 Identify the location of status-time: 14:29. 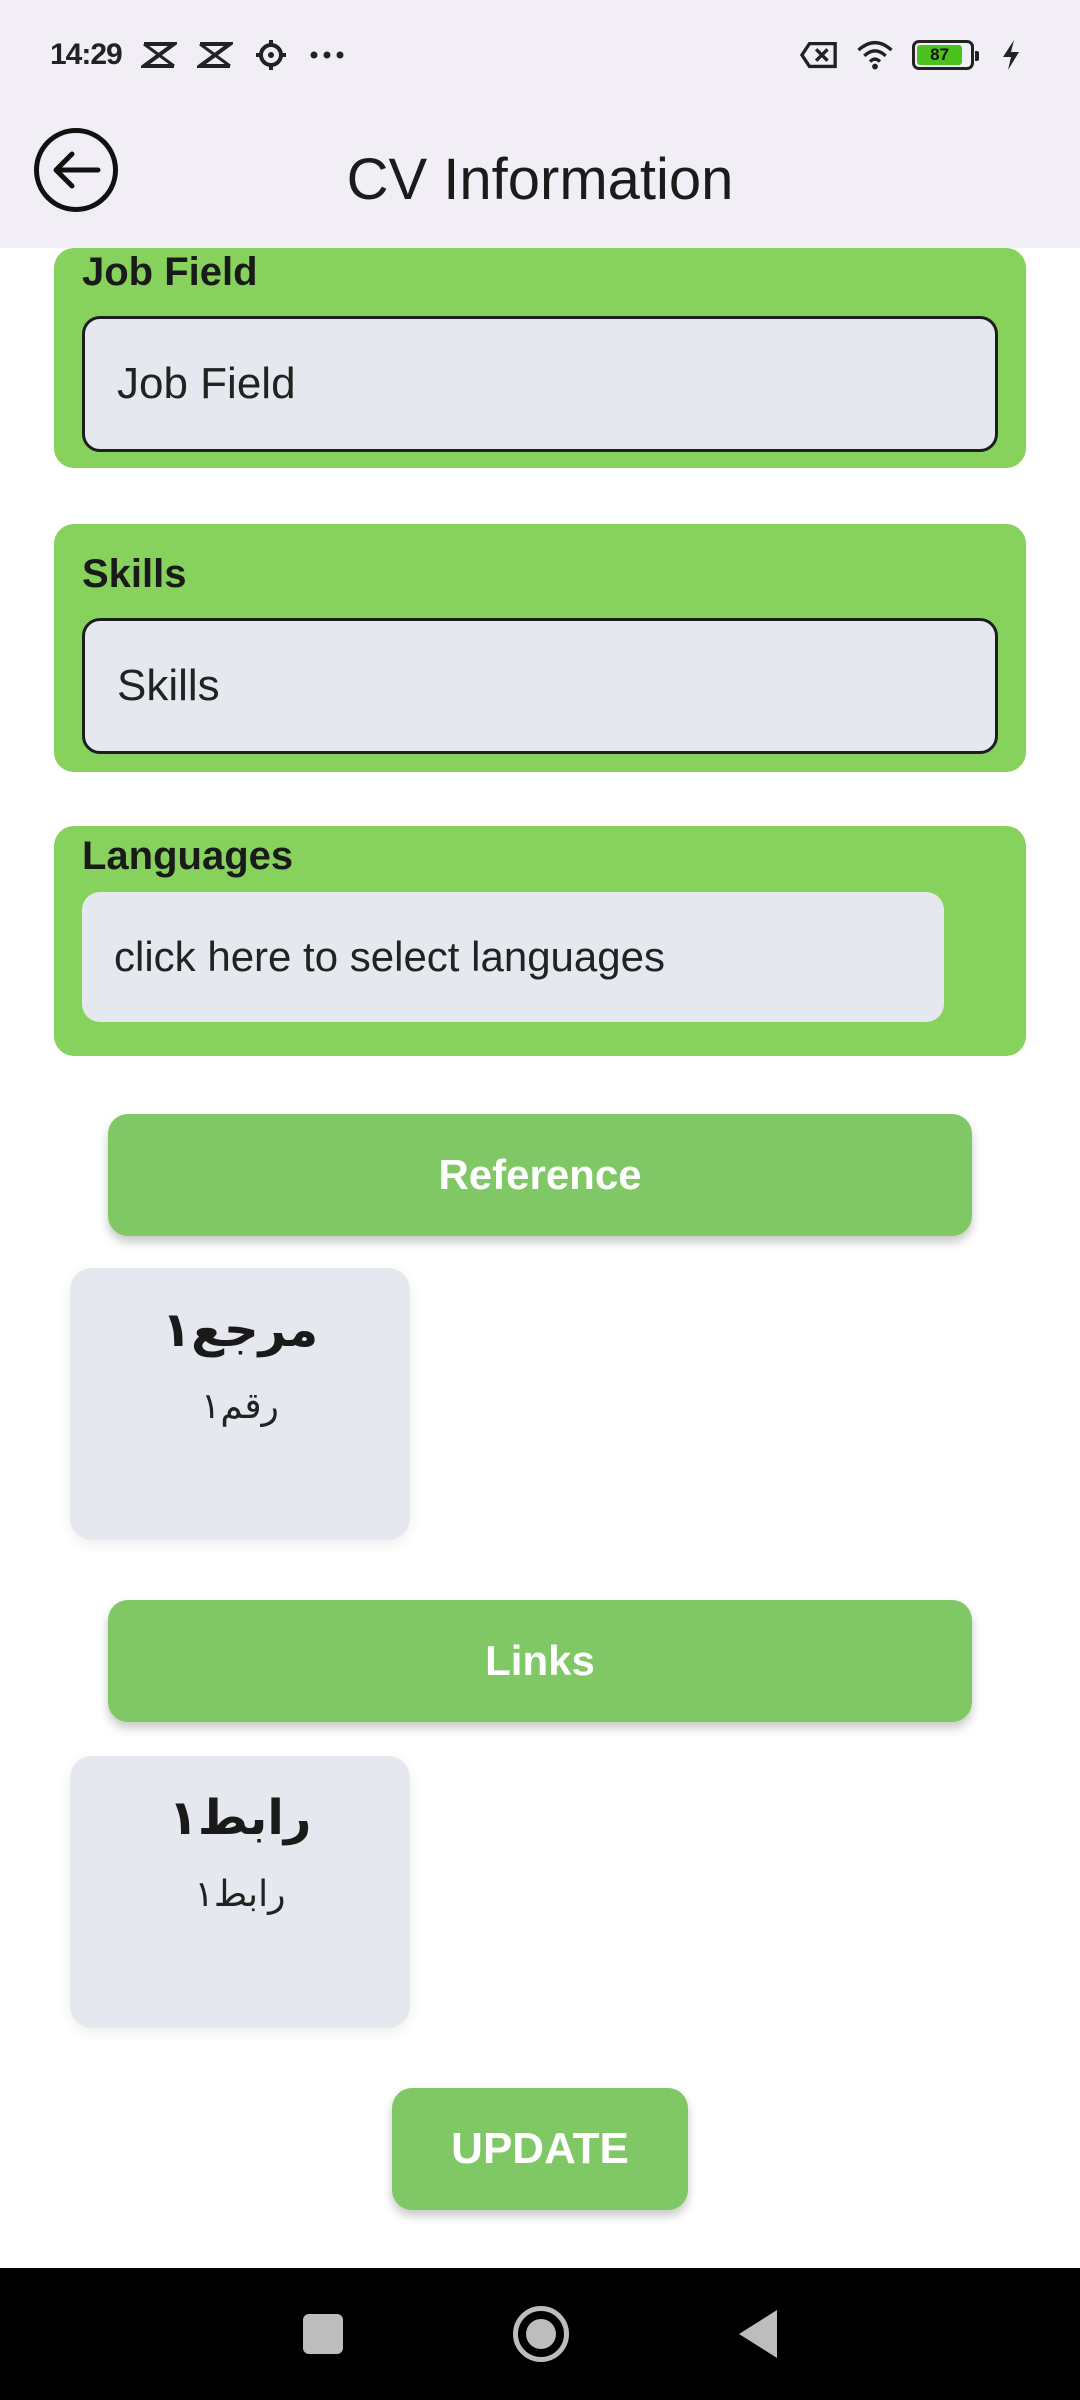
(86, 54).